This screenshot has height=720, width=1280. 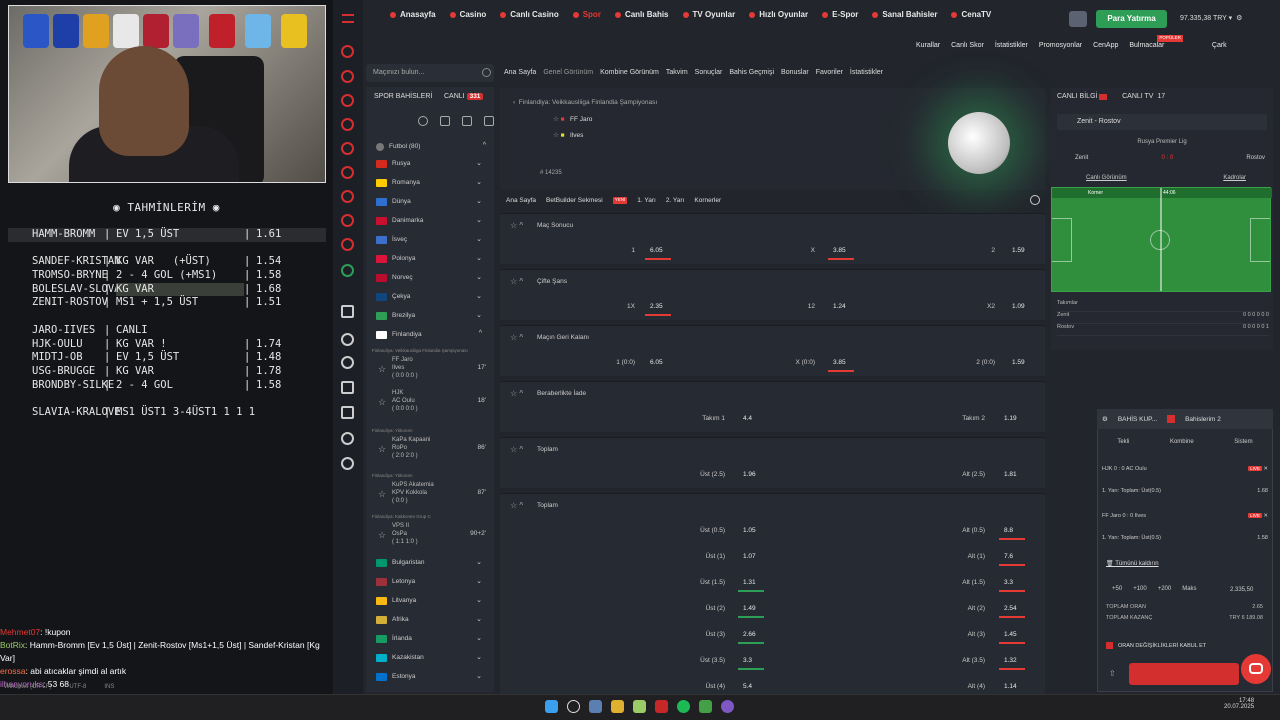 I want to click on stake-chip: +200, so click(x=1165, y=589).